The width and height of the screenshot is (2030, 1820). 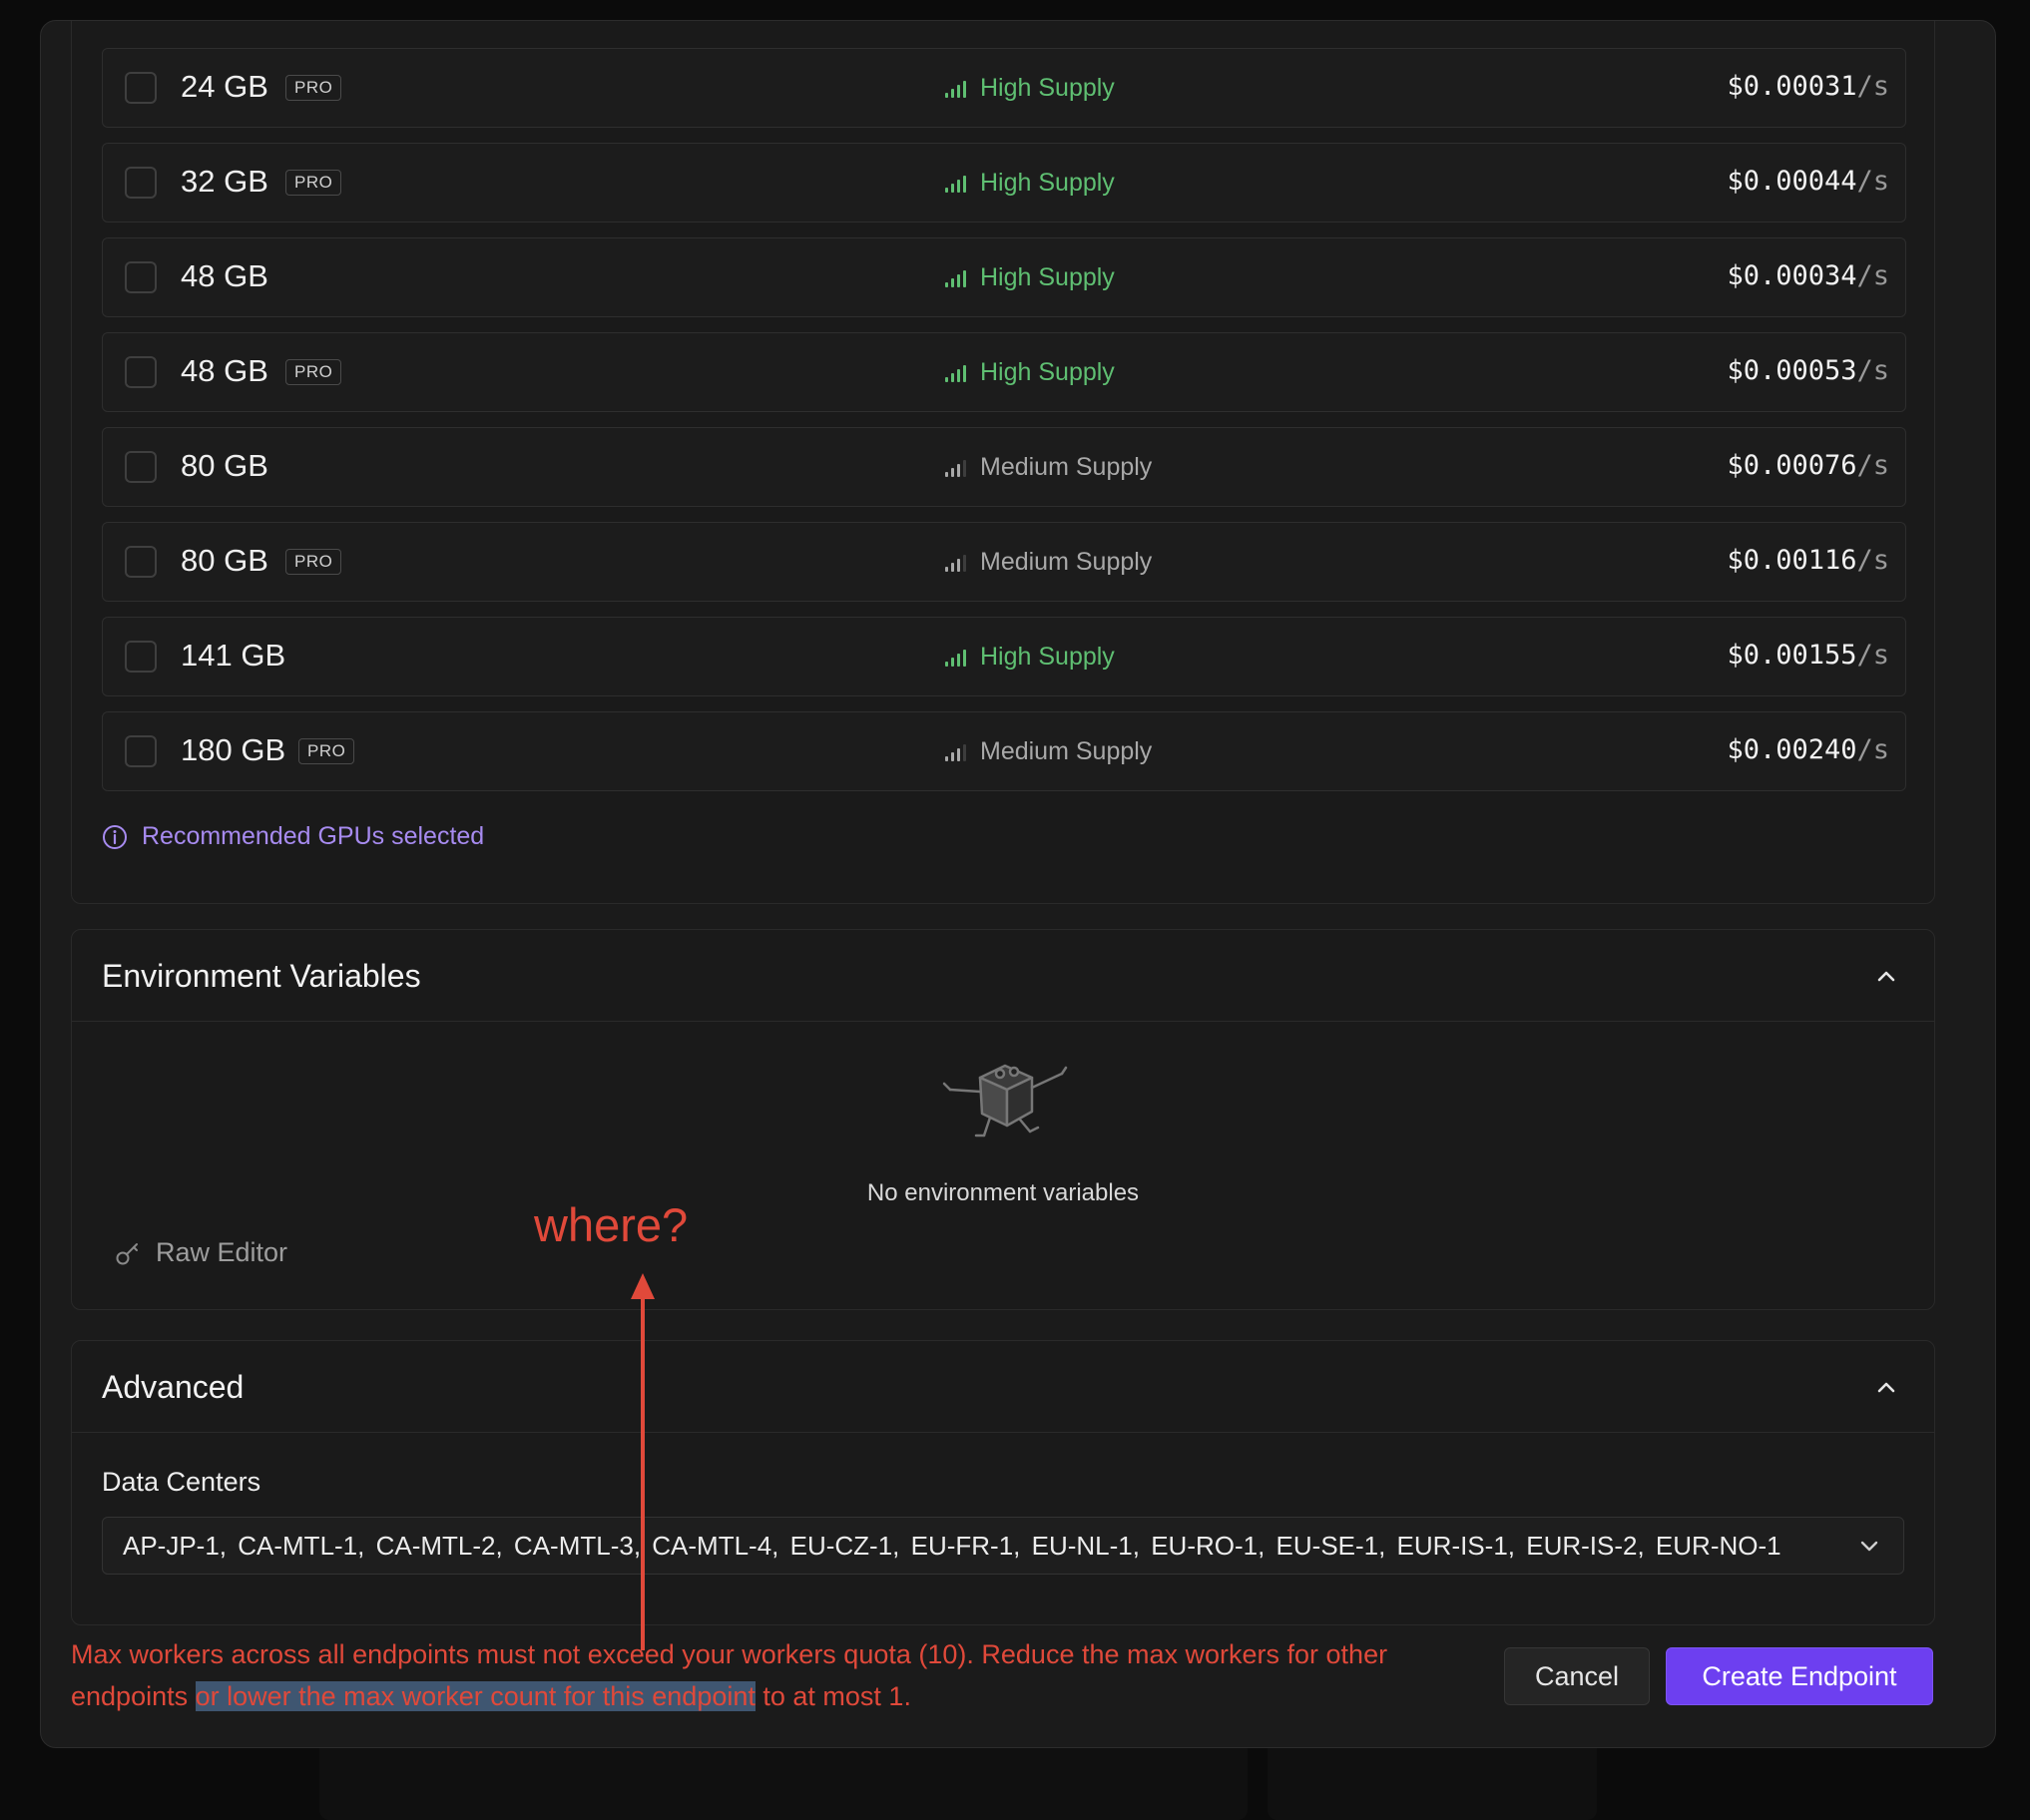 I want to click on gpu-row: 32 GB PRO High Supply $0.00044/s, so click(x=1004, y=183).